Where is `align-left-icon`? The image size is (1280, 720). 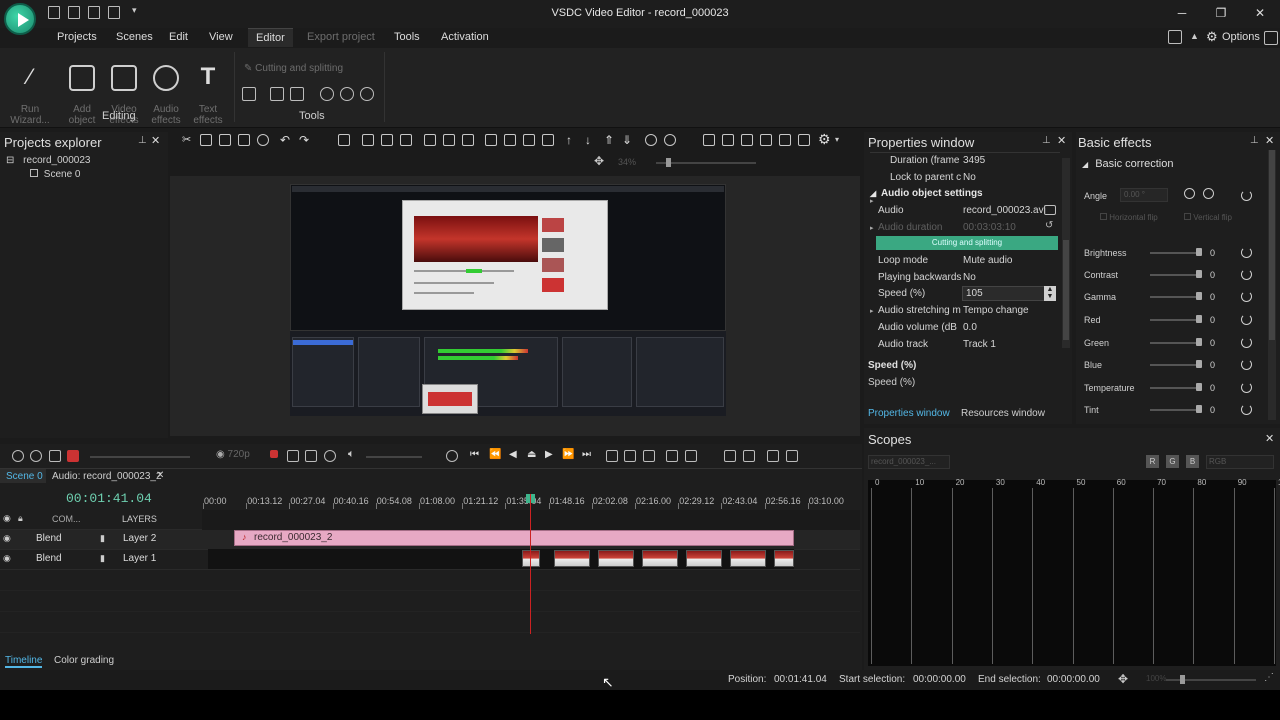 align-left-icon is located at coordinates (368, 140).